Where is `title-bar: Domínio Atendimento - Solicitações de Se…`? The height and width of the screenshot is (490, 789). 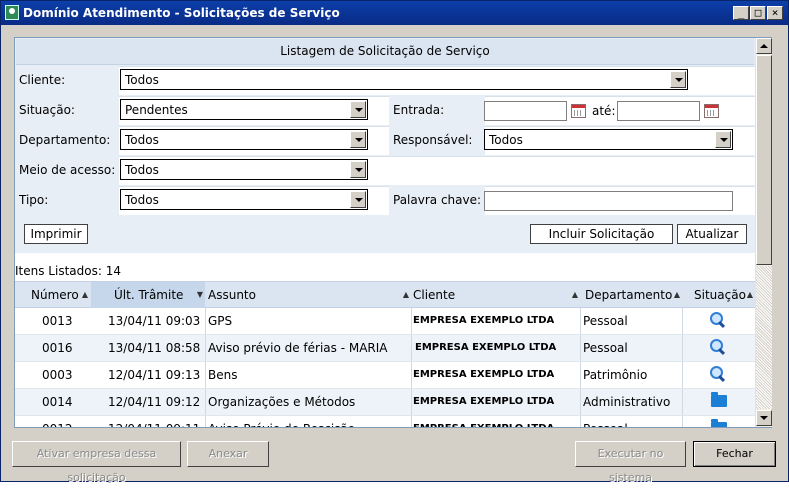 title-bar: Domínio Atendimento - Solicitações de Se… is located at coordinates (394, 13).